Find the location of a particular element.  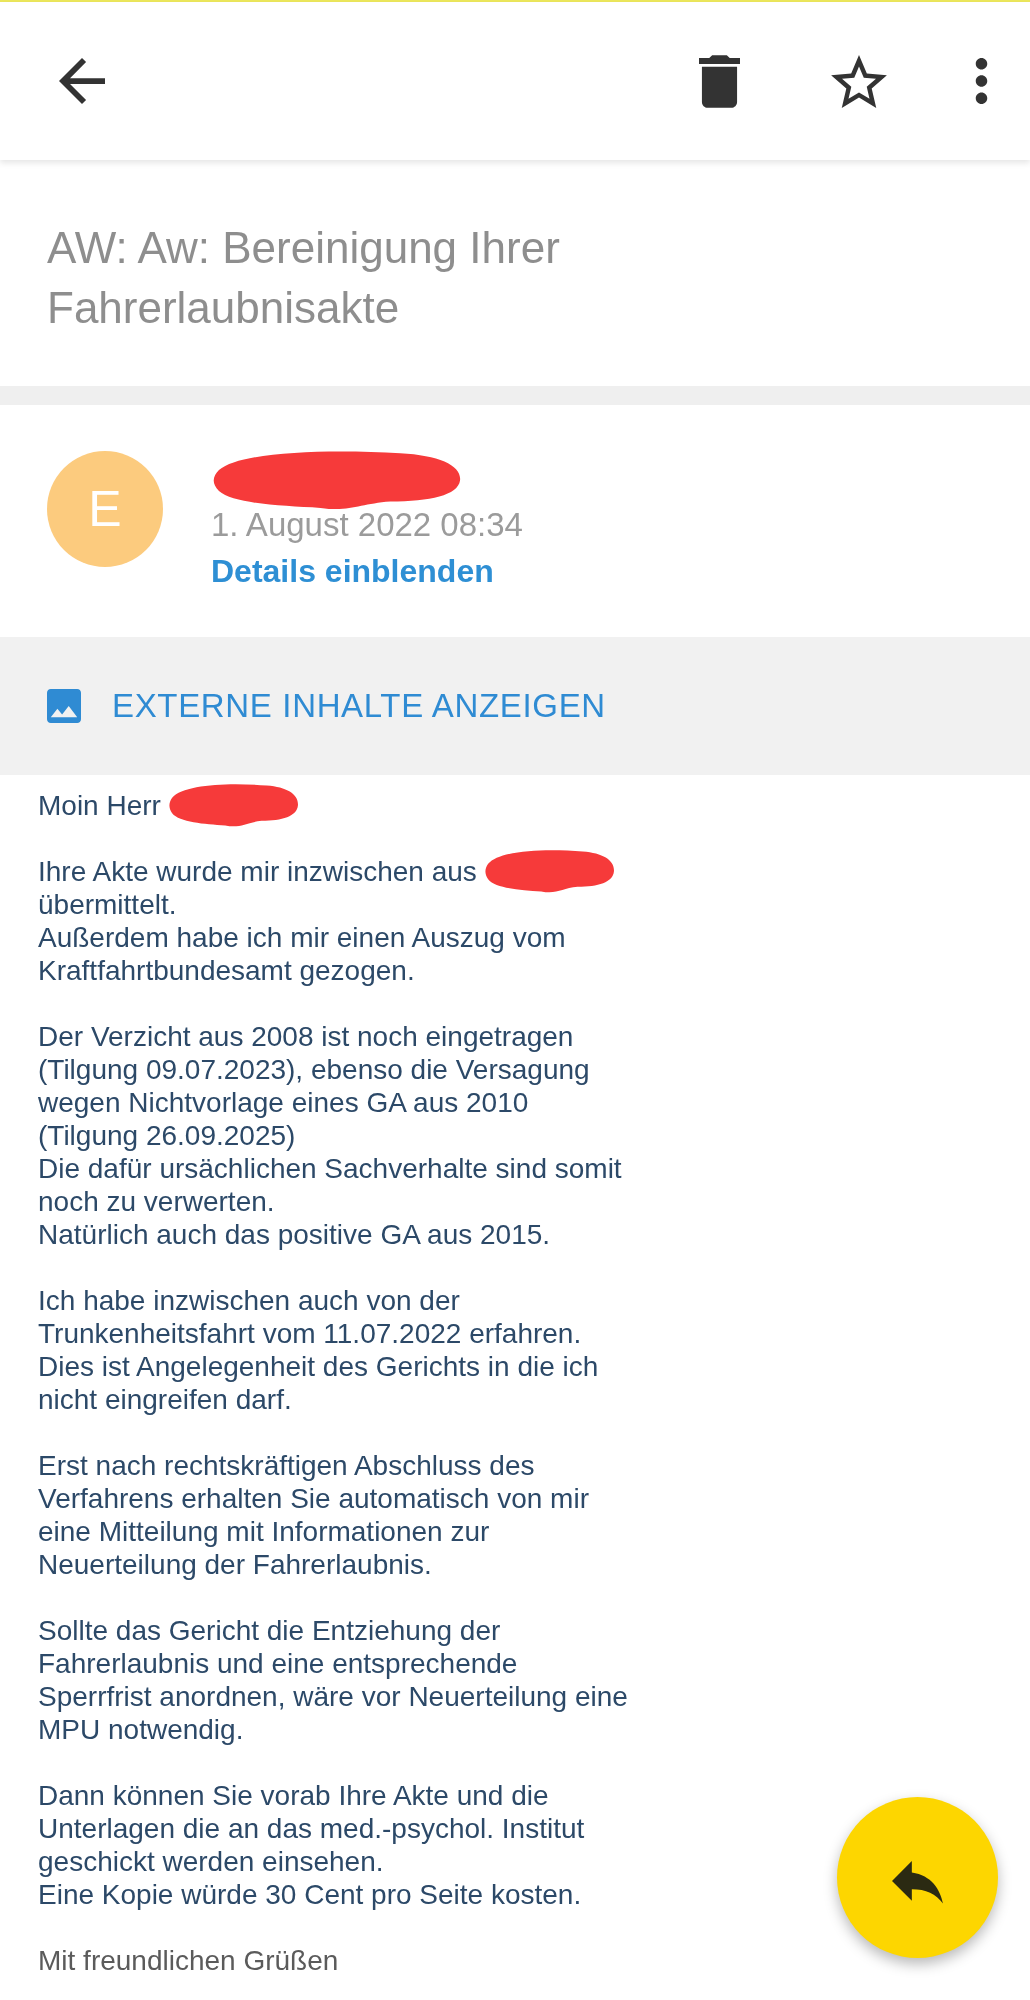

image-icon is located at coordinates (64, 706).